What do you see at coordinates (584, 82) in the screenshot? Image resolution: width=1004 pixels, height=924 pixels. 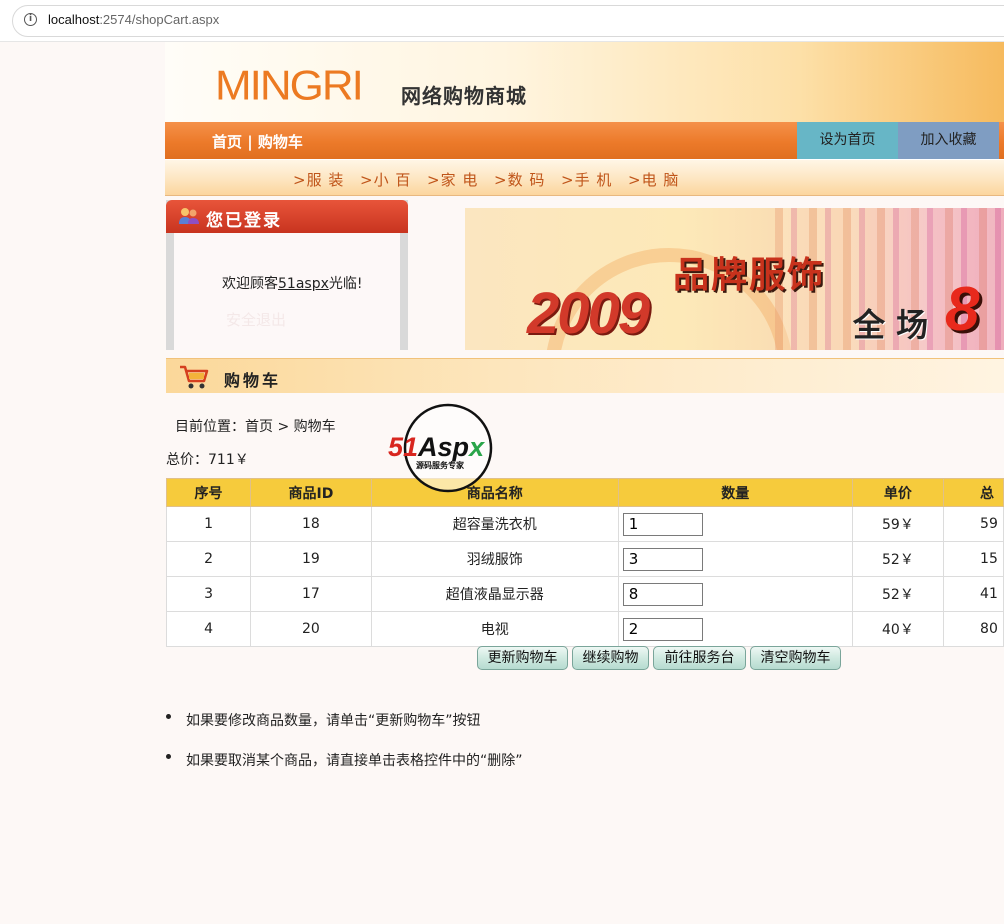 I see `site-header: MINGRI 网络购物商城` at bounding box center [584, 82].